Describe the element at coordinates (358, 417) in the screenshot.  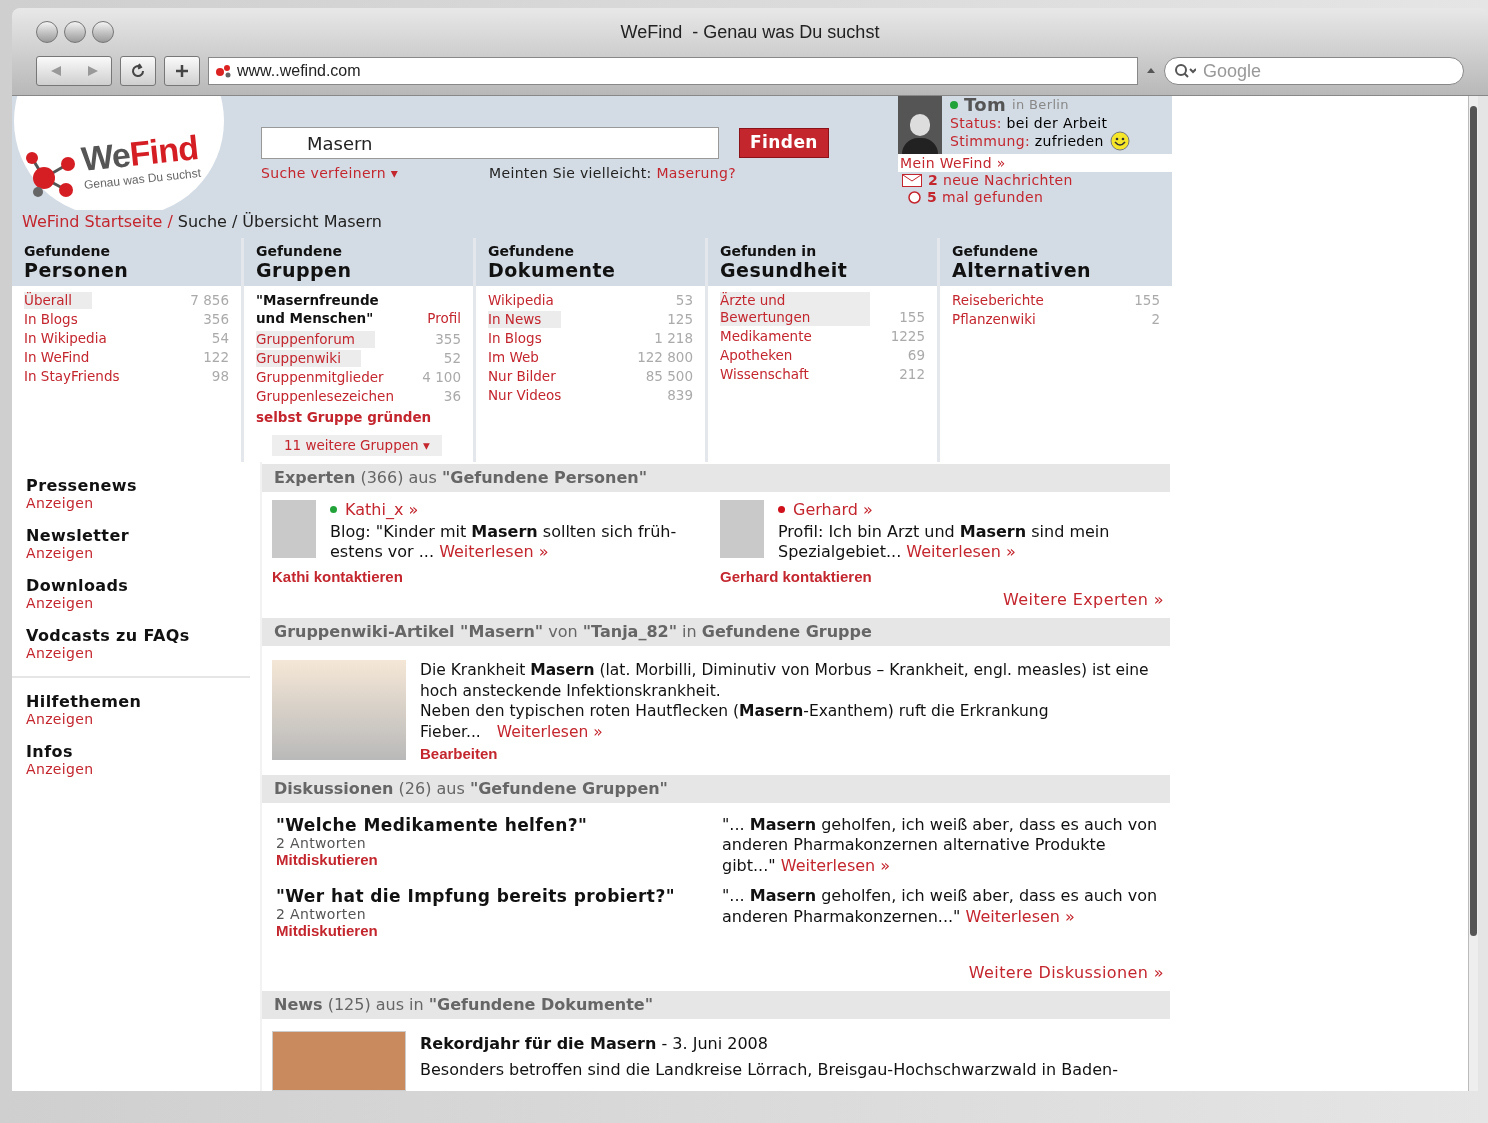
I see `create-group-link: selbst Gruppe gründen` at that location.